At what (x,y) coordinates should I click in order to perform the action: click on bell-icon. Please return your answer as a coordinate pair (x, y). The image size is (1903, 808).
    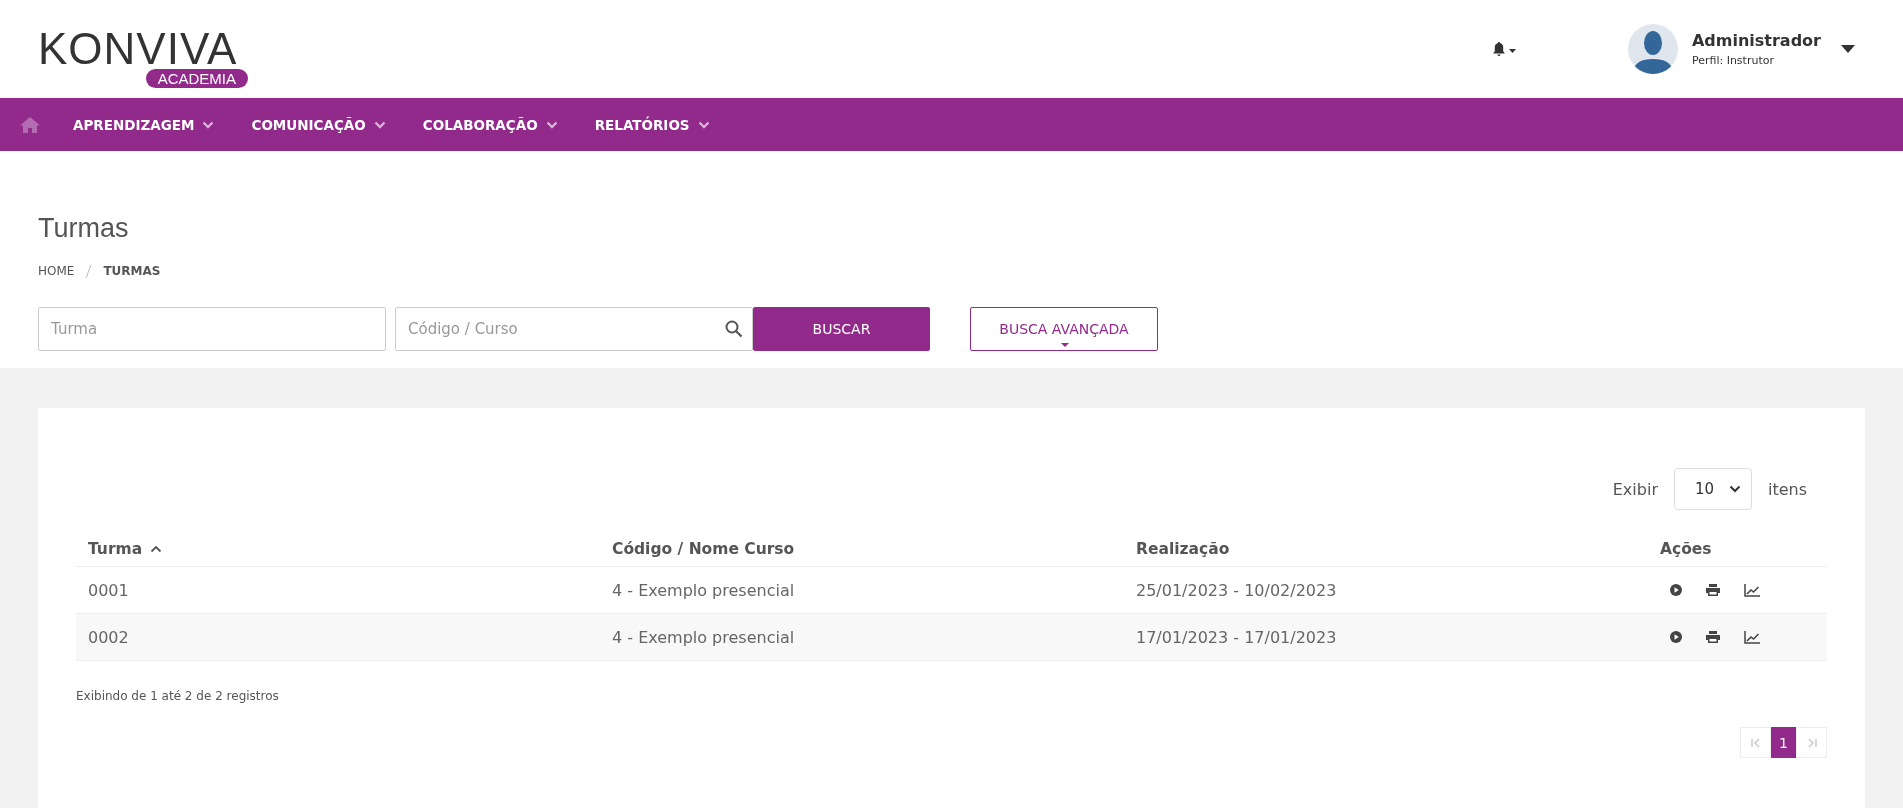
    Looking at the image, I should click on (1504, 49).